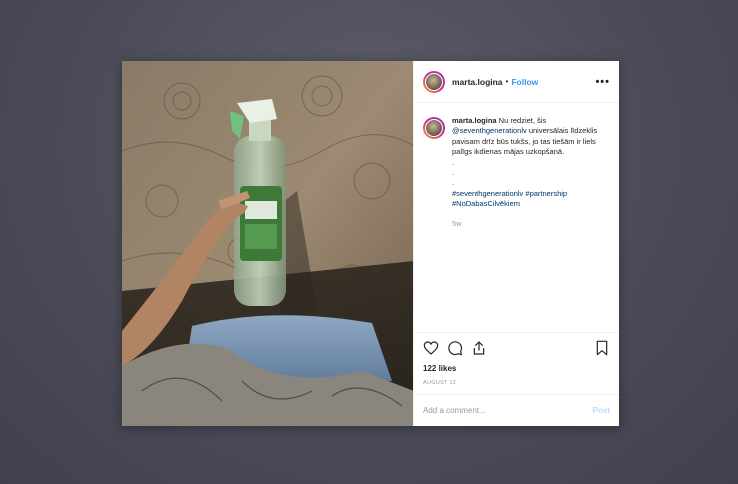  I want to click on caption-avatar, so click(434, 128).